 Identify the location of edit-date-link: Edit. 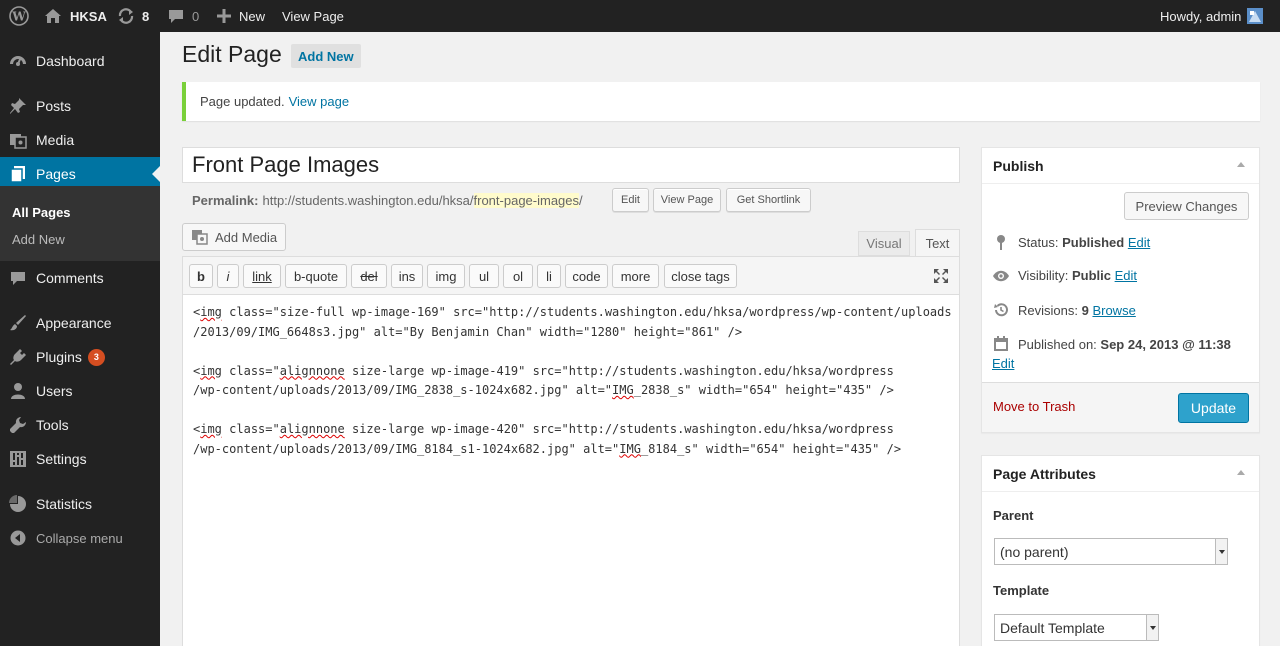
(1003, 363).